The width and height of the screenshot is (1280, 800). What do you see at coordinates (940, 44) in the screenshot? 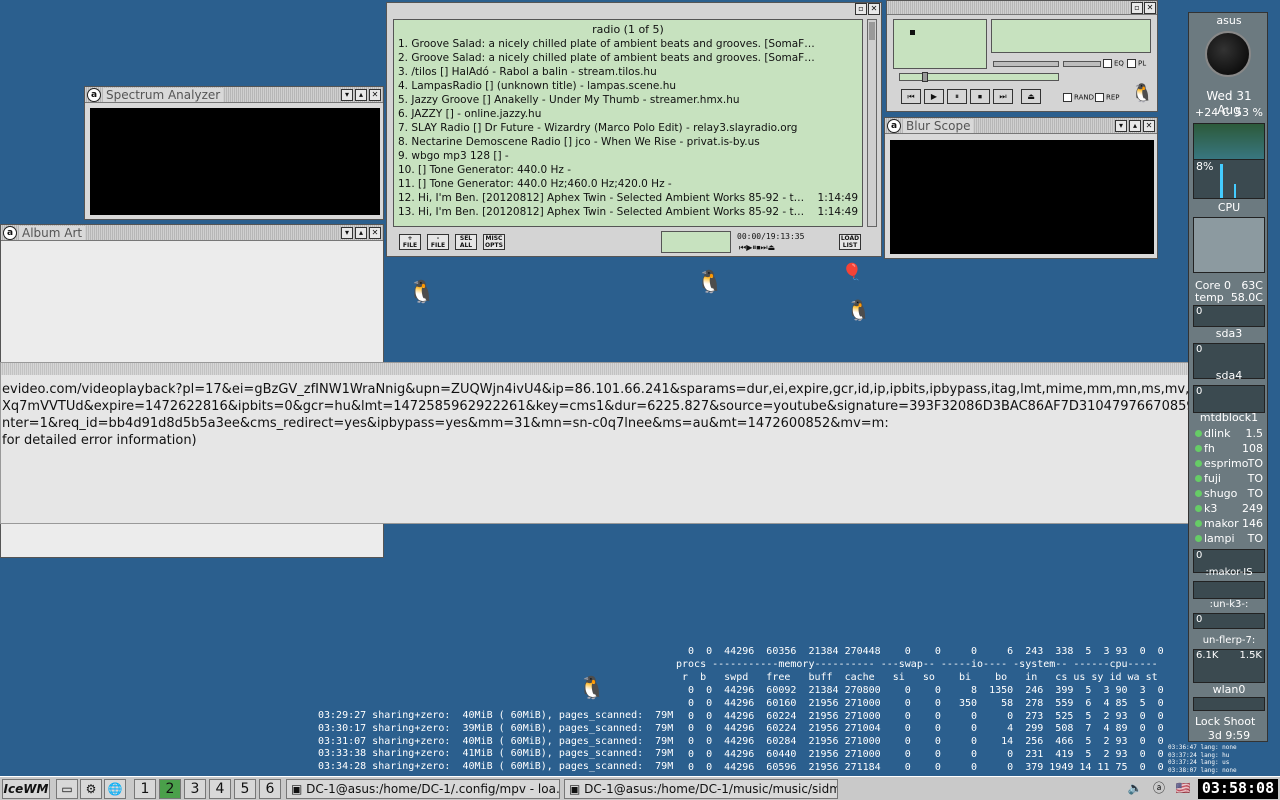
I see `player-time-display` at bounding box center [940, 44].